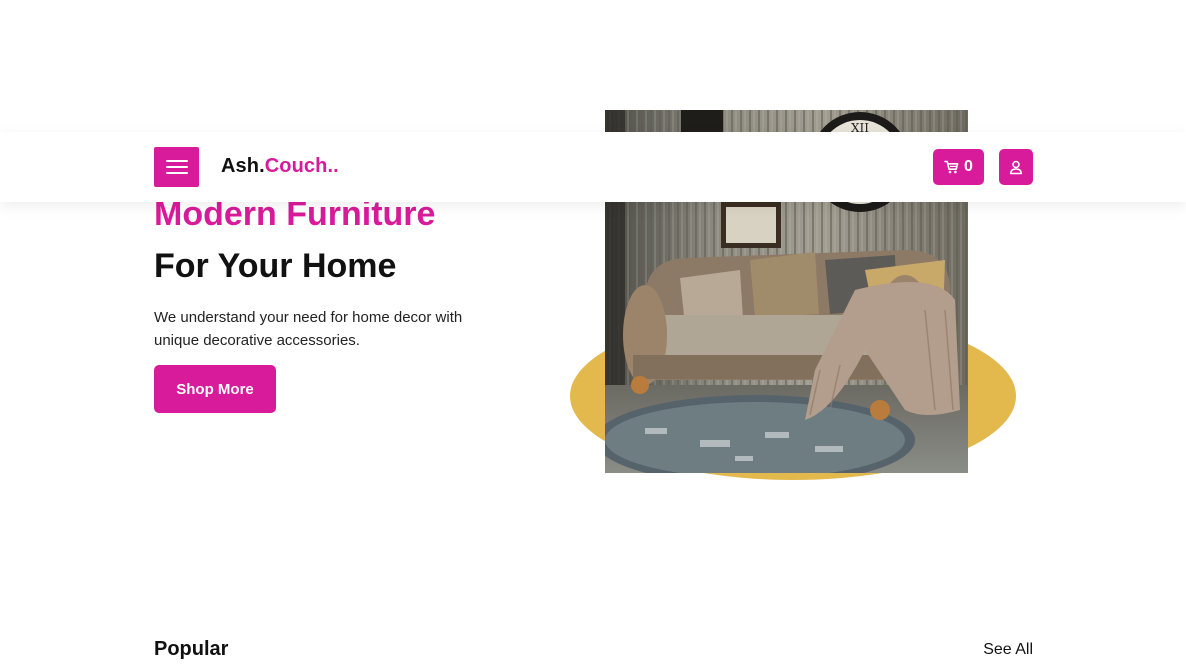 The height and width of the screenshot is (668, 1186). Describe the element at coordinates (301, 166) in the screenshot. I see `brand-name-accent: Couch..` at that location.